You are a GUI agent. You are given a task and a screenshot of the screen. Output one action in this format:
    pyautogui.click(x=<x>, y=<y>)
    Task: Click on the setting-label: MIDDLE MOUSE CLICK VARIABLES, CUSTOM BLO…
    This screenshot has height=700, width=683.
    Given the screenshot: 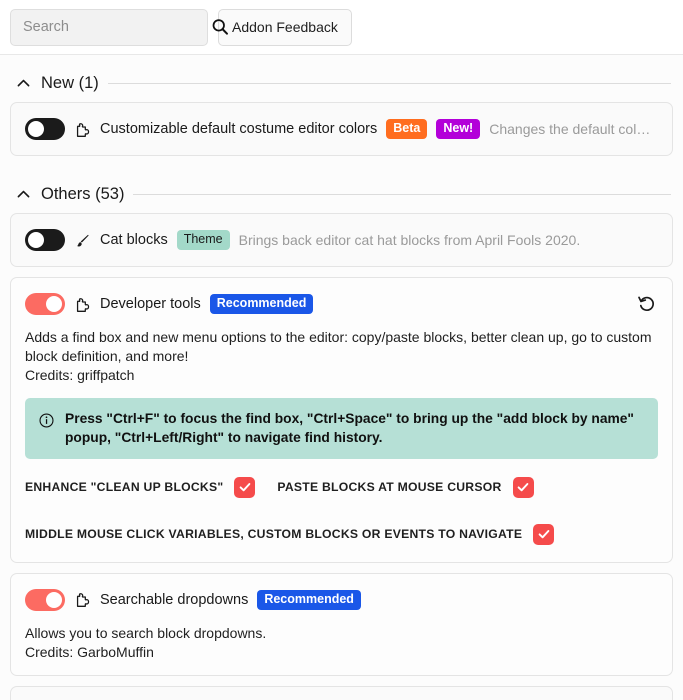 What is the action you would take?
    pyautogui.click(x=274, y=534)
    